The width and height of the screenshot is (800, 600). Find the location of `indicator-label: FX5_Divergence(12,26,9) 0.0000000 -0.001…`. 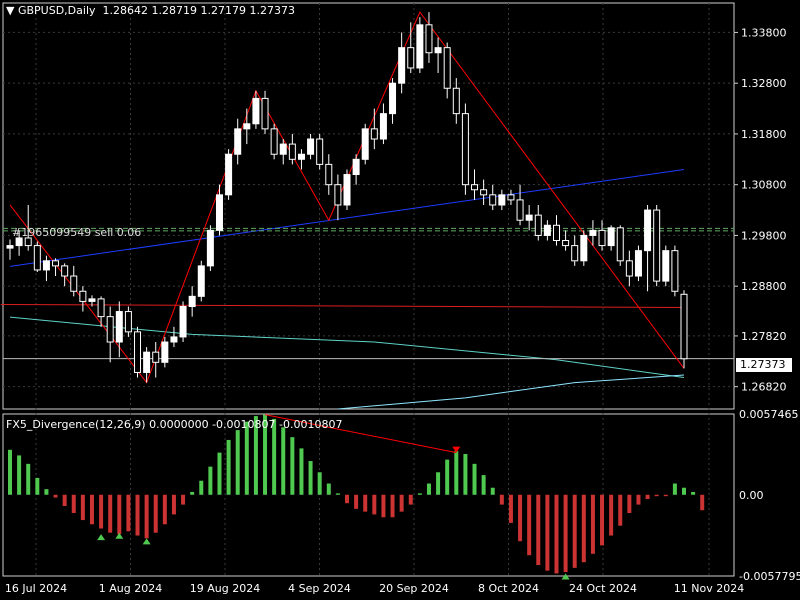

indicator-label: FX5_Divergence(12,26,9) 0.0000000 -0.001… is located at coordinates (174, 424).